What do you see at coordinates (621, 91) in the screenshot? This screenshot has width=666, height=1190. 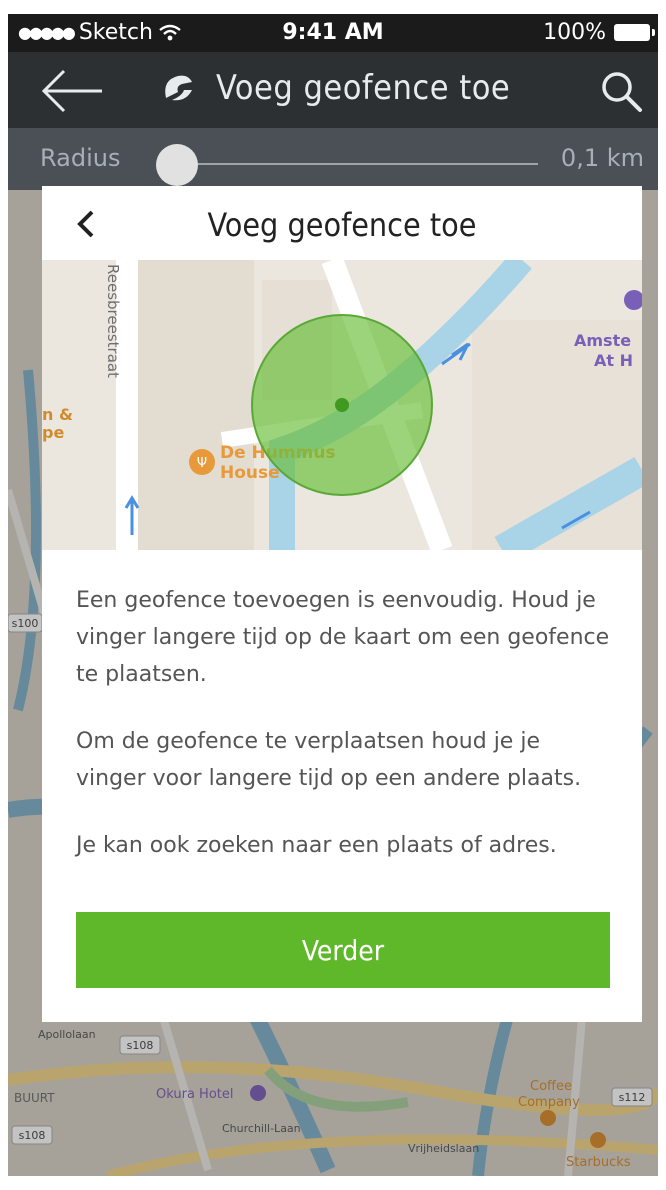 I see `search-icon` at bounding box center [621, 91].